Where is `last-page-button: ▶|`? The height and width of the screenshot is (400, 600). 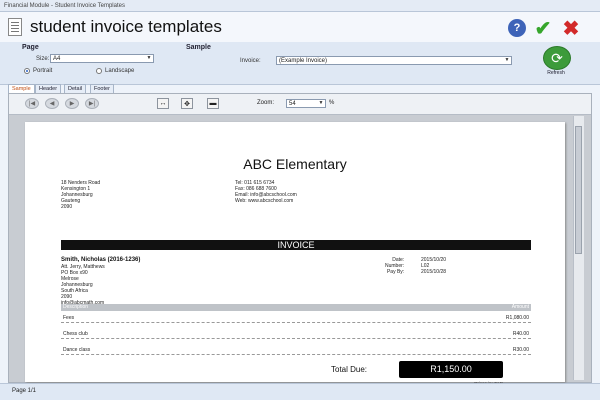 last-page-button: ▶| is located at coordinates (92, 103).